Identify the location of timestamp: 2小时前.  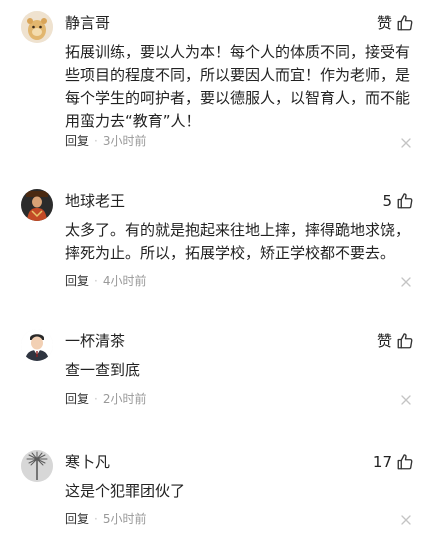
(124, 399).